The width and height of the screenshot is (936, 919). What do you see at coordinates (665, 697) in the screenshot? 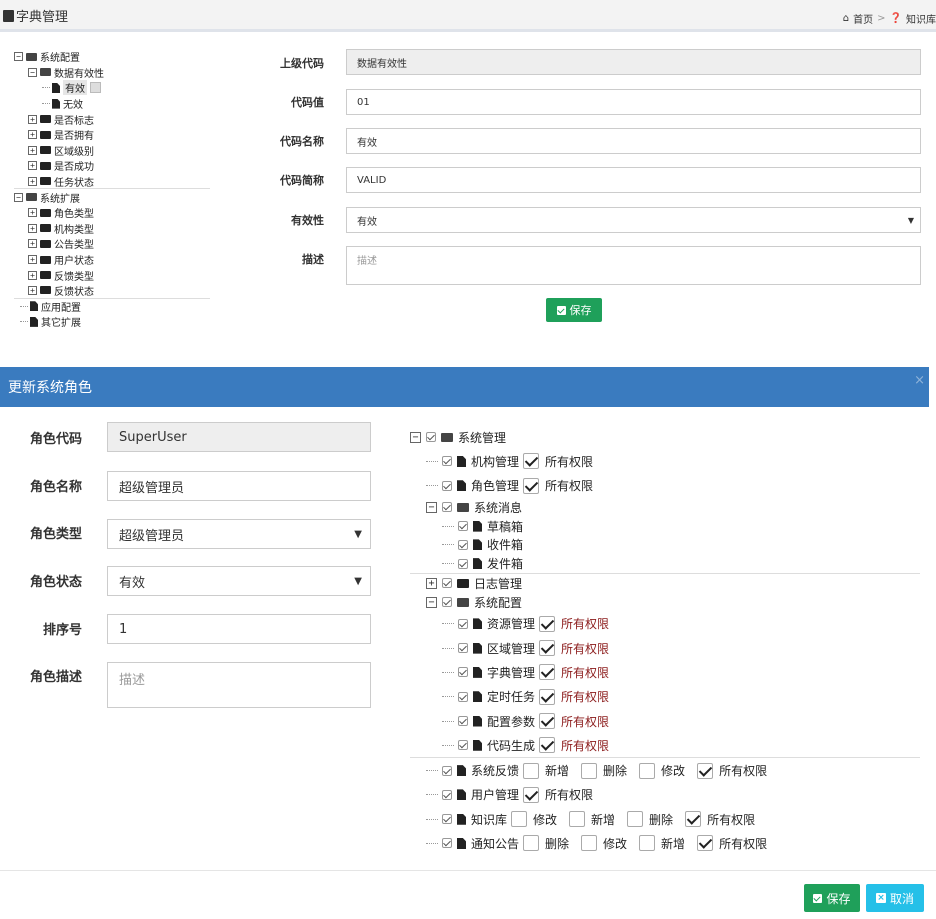
I see `permission-node: 定时任务 所有权限` at bounding box center [665, 697].